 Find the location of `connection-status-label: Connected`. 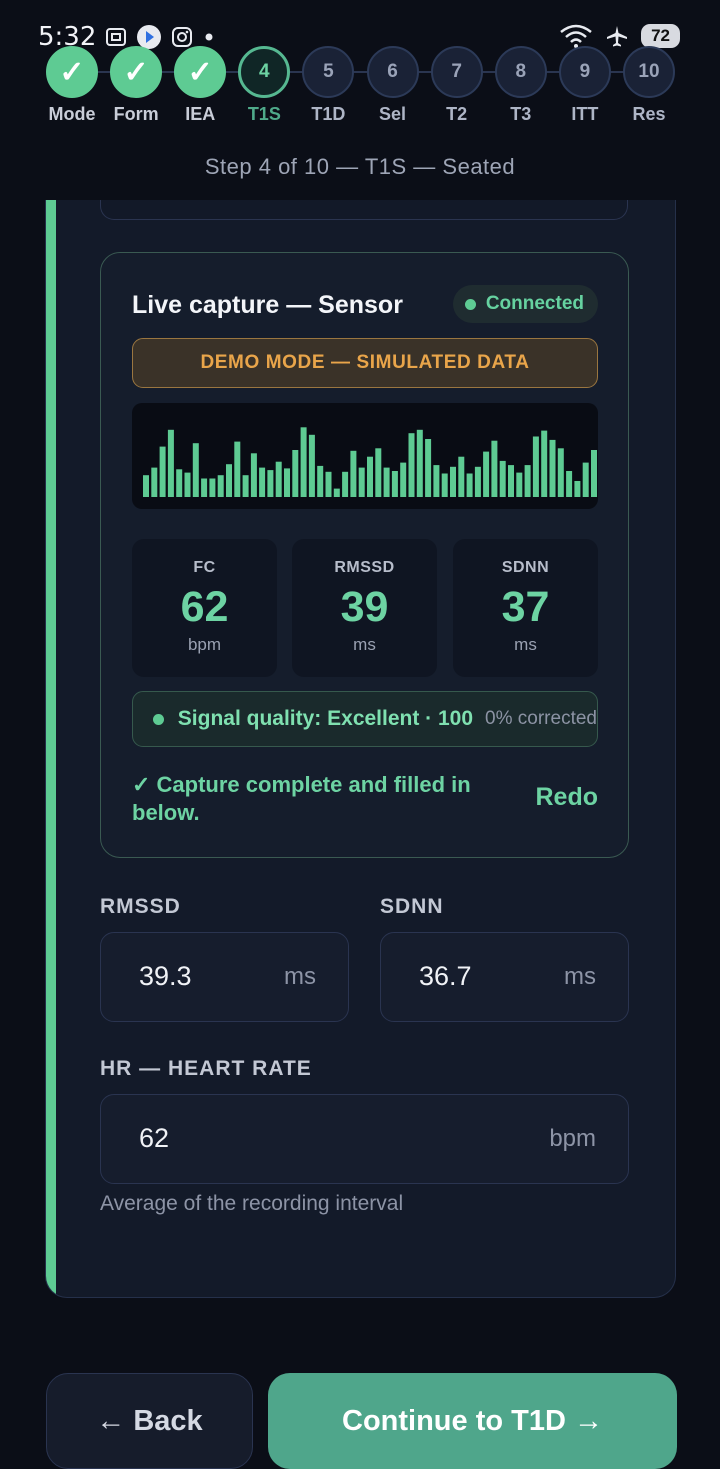

connection-status-label: Connected is located at coordinates (534, 303).